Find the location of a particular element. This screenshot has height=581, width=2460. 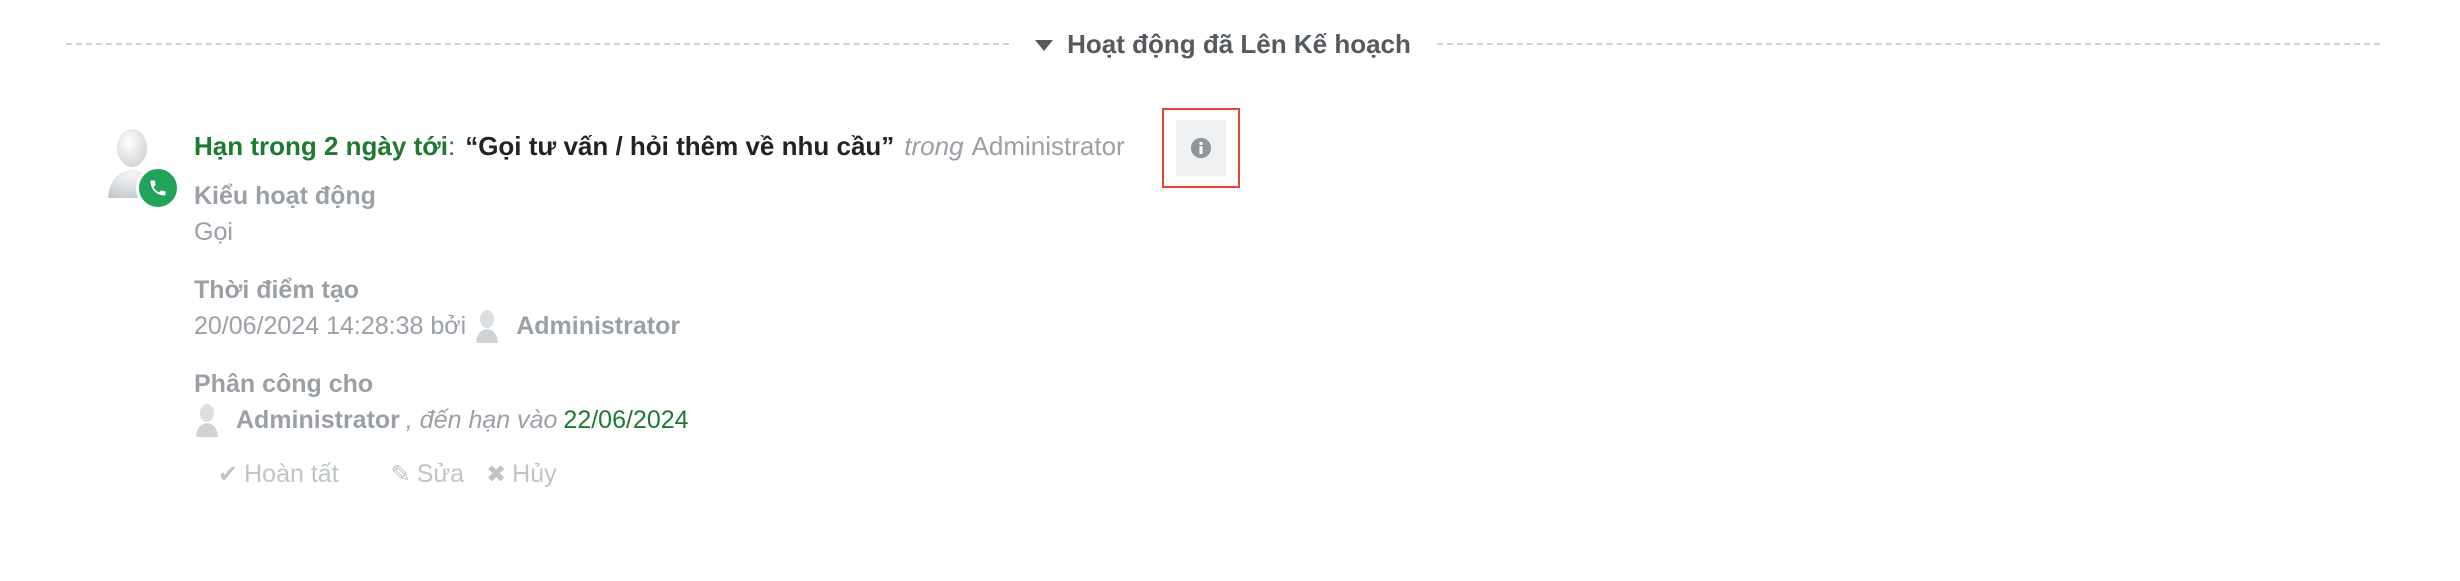

assigned-label: Phân công cho is located at coordinates (284, 384).